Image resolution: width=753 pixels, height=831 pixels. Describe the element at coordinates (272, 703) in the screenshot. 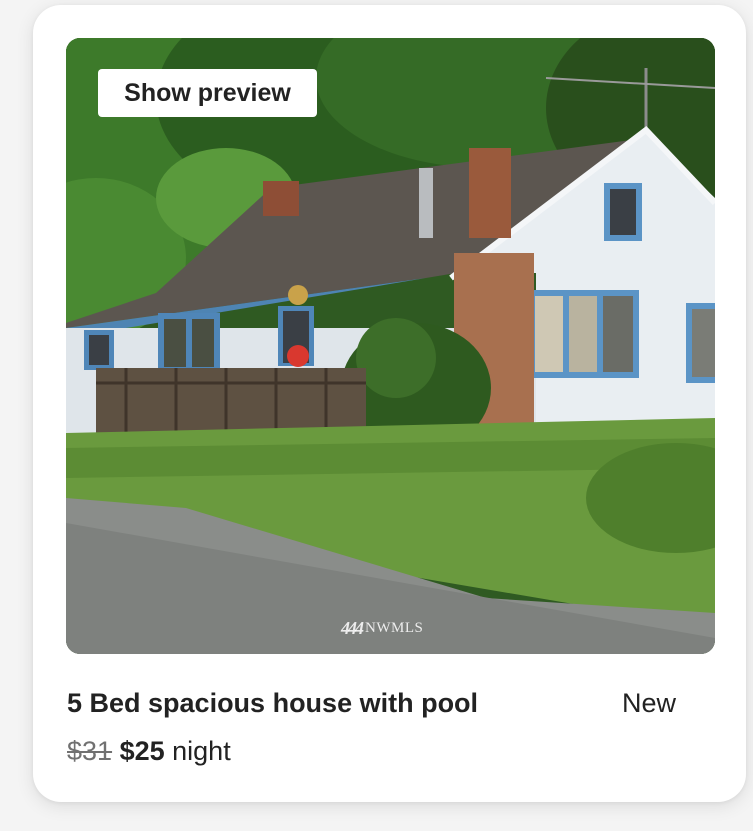

I see `listing-title: 5 Bed spacious house with pool` at that location.